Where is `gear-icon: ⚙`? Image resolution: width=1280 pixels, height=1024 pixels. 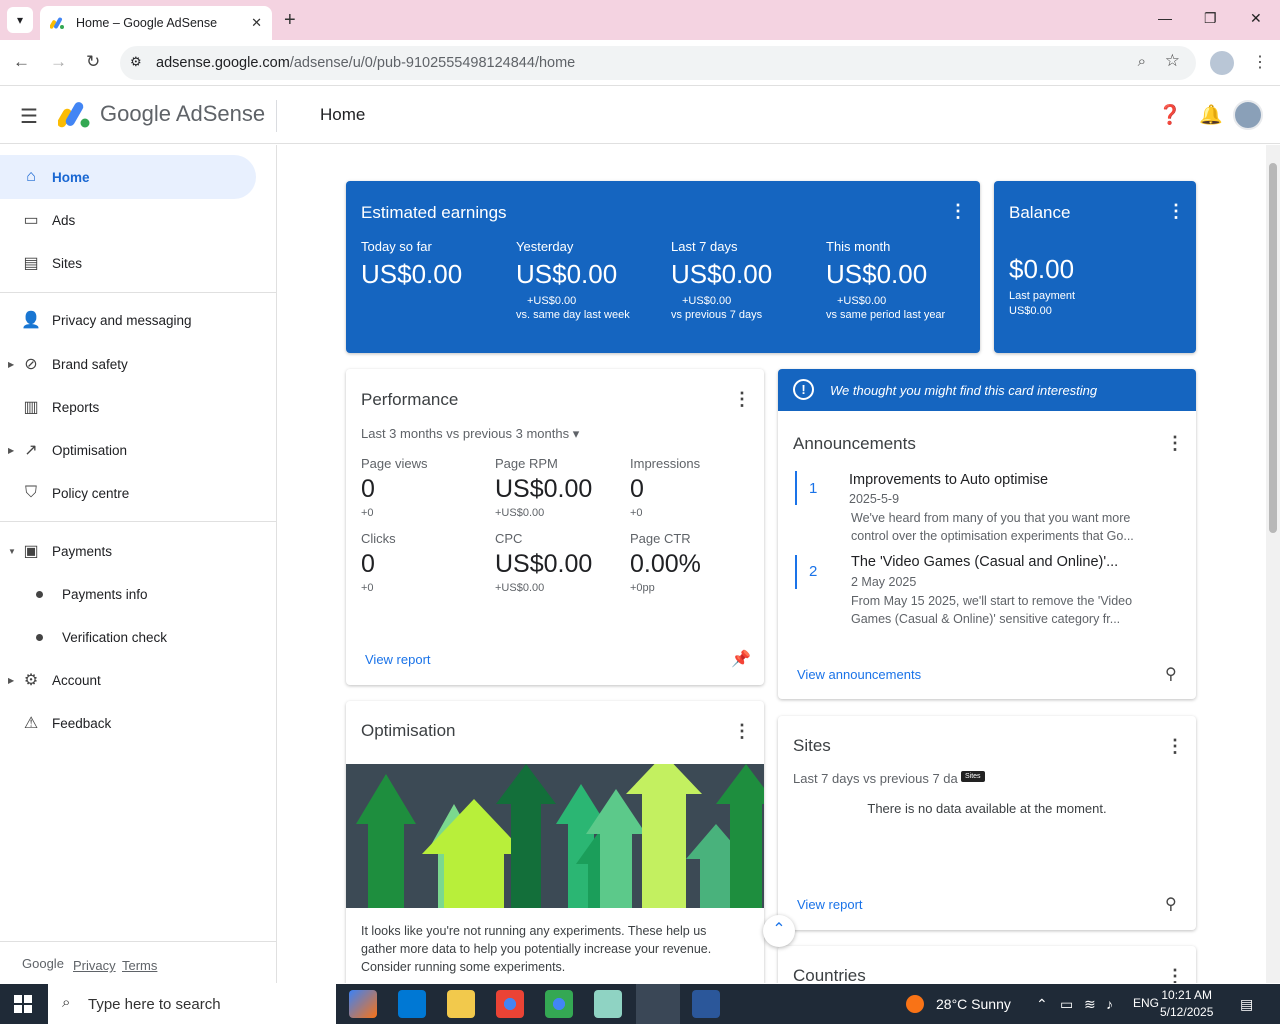 gear-icon: ⚙ is located at coordinates (31, 680).